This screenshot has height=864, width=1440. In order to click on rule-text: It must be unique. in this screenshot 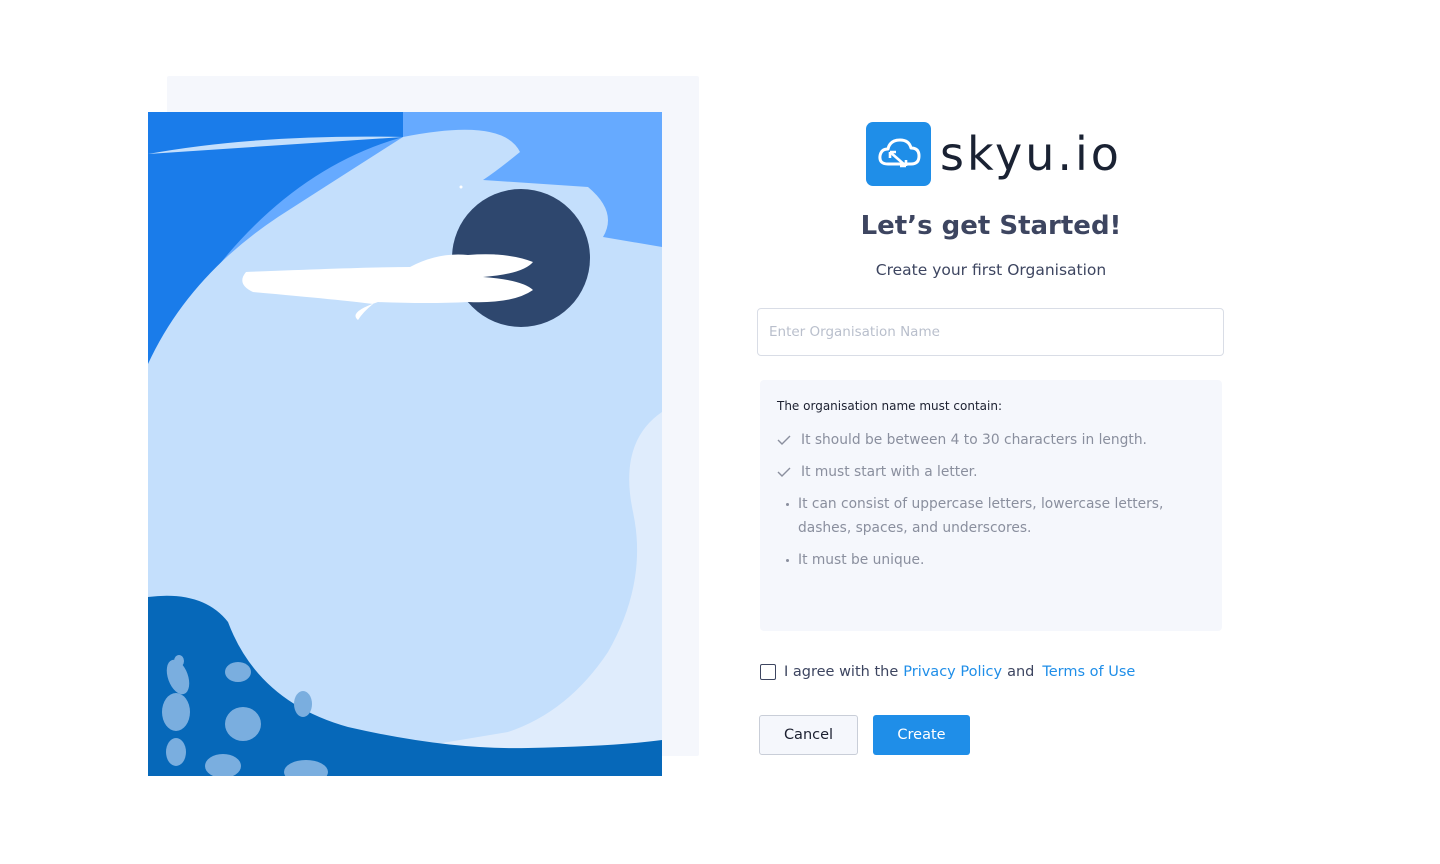, I will do `click(861, 560)`.